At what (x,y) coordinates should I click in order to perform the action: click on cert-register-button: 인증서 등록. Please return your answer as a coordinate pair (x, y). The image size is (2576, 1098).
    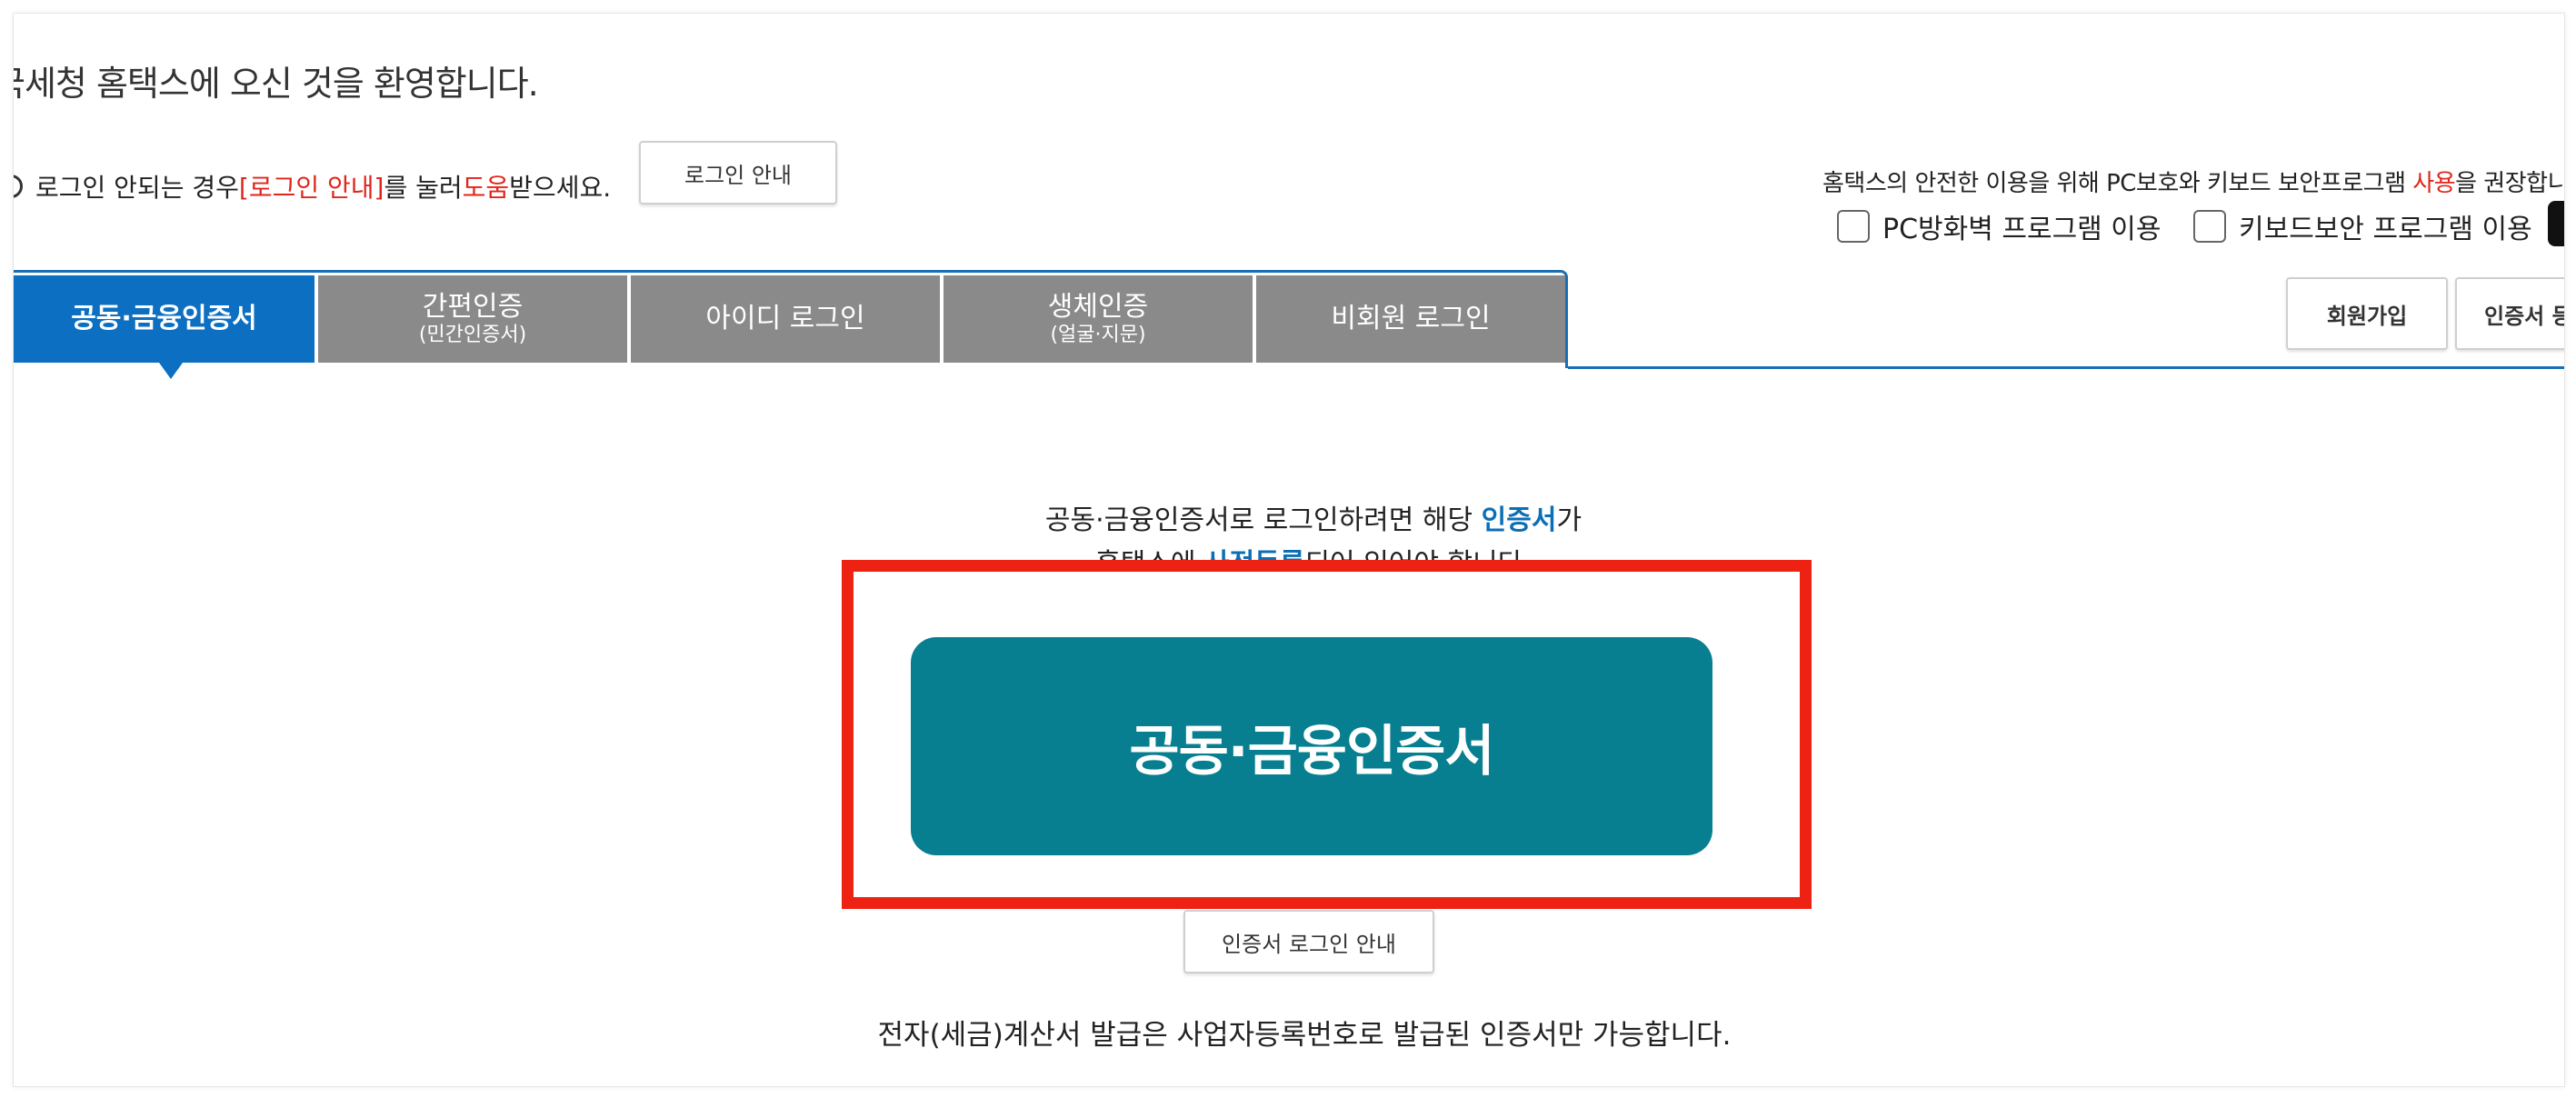
    Looking at the image, I should click on (2509, 314).